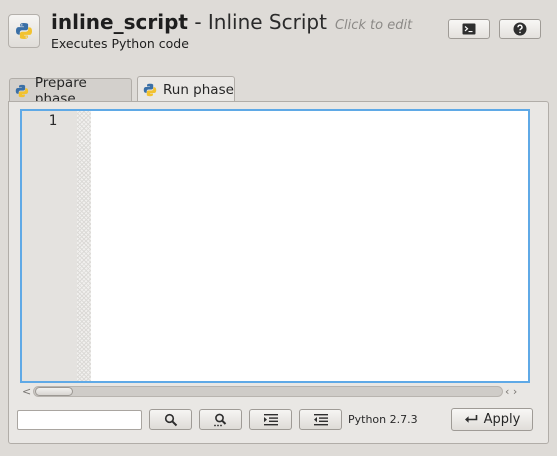 The height and width of the screenshot is (456, 557). I want to click on click-to-edit-hint: Click to edit, so click(373, 25).